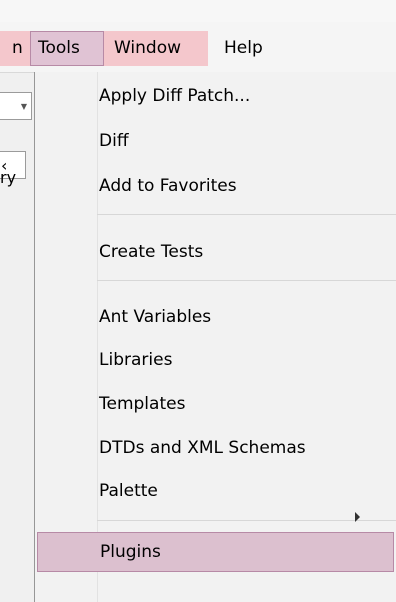 The image size is (396, 602). What do you see at coordinates (148, 48) in the screenshot?
I see `menu-item-window-label: Window` at bounding box center [148, 48].